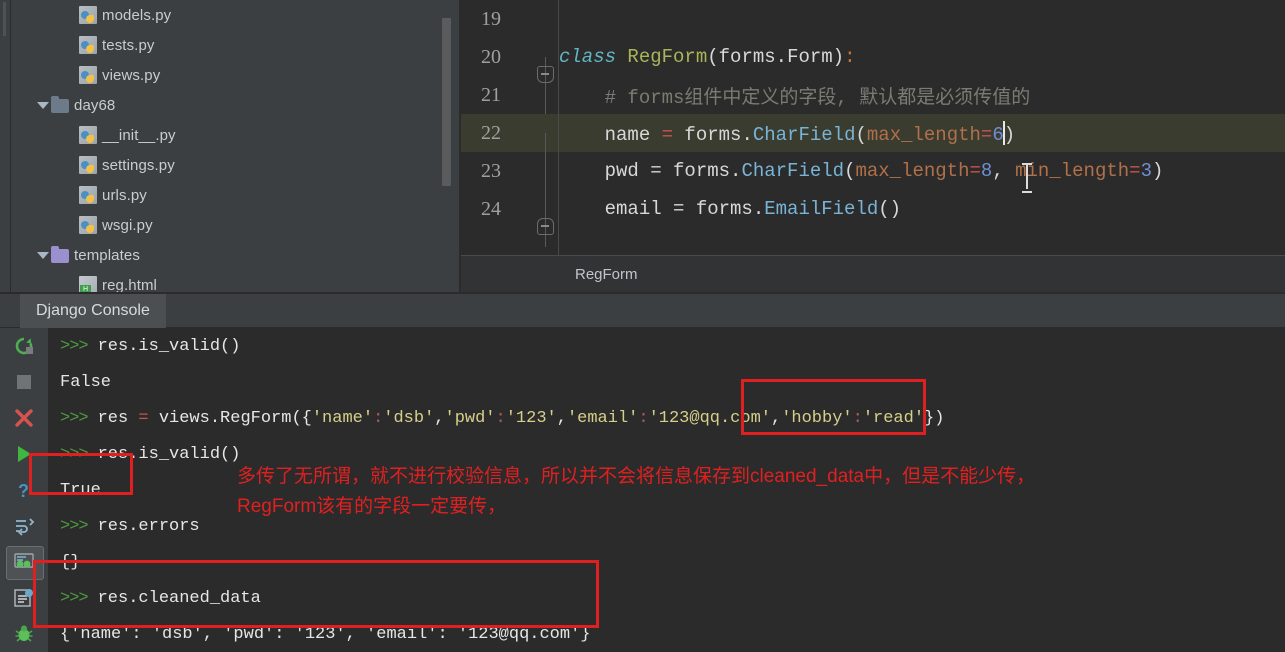 This screenshot has width=1285, height=652. Describe the element at coordinates (24, 382) in the screenshot. I see `stop-icon` at that location.